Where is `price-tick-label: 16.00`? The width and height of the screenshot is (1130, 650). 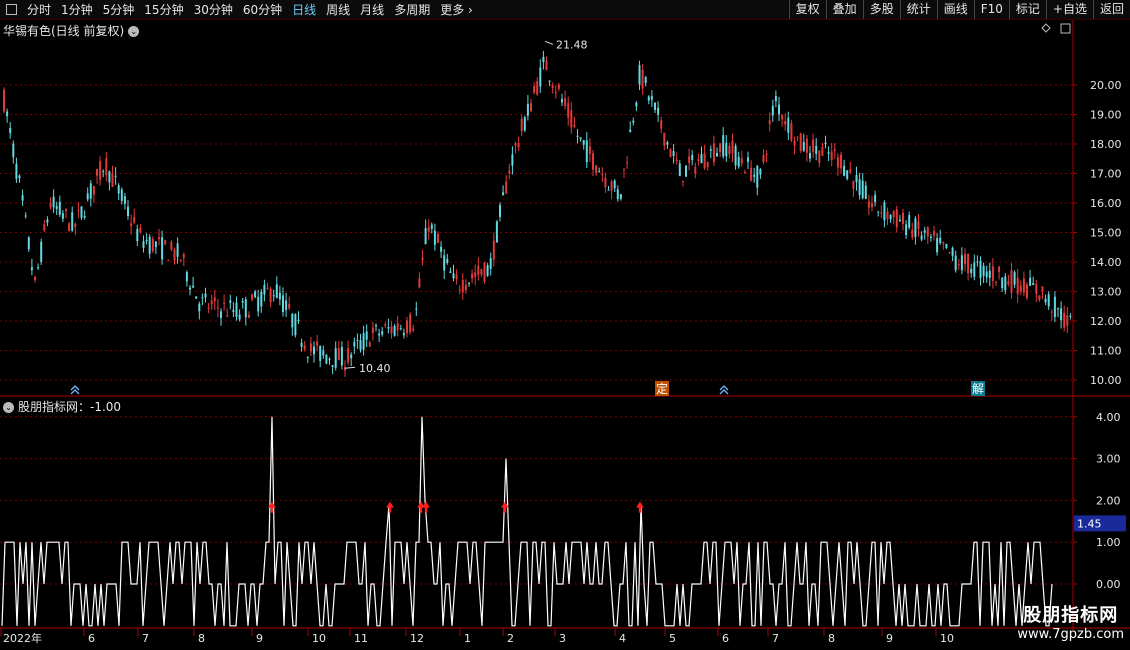 price-tick-label: 16.00 is located at coordinates (1106, 203).